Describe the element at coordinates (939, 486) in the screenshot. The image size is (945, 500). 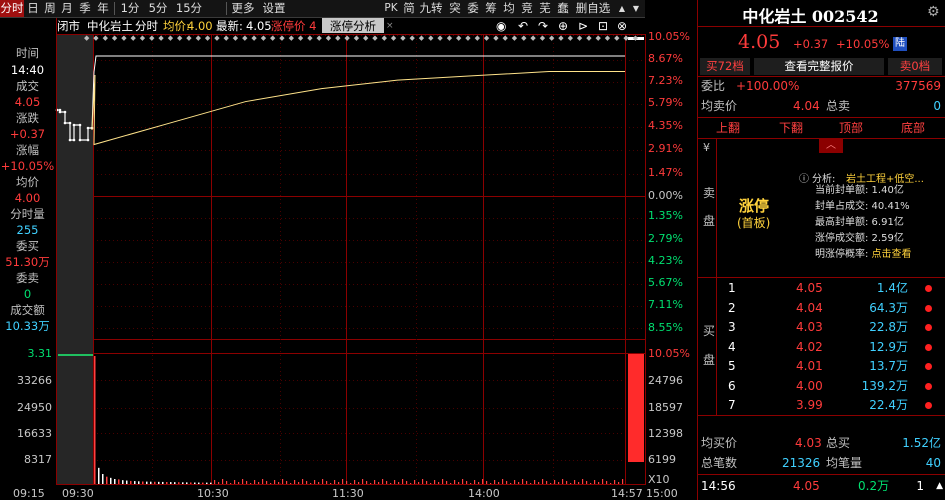
I see `tick-scroll-icon: ▲` at that location.